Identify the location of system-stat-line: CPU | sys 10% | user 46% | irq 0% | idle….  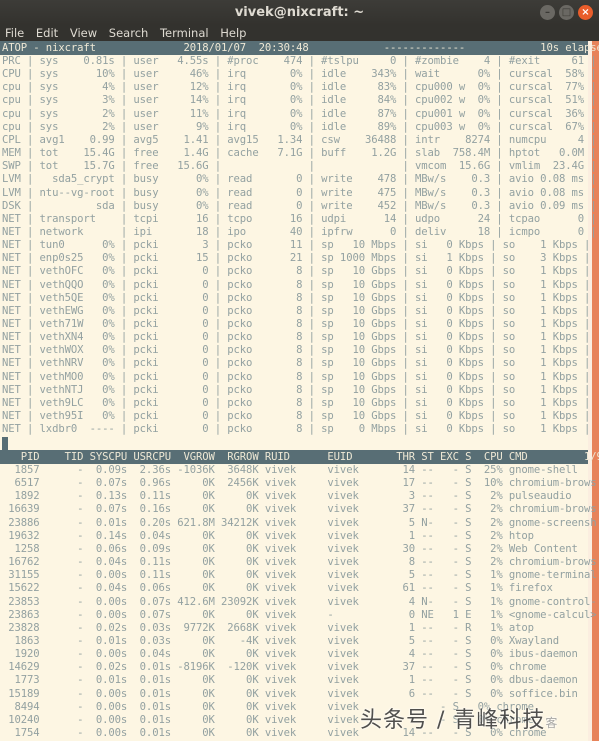
(299, 74).